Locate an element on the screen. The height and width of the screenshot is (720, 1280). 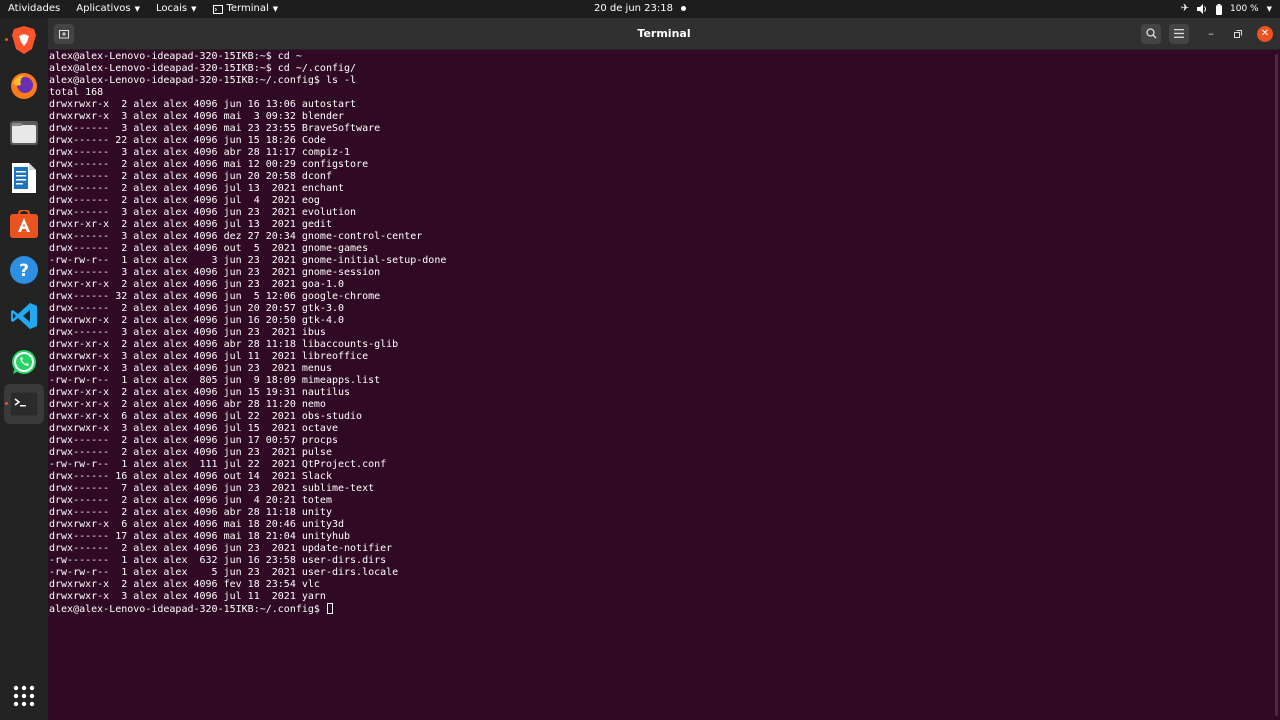
new-tab-icon is located at coordinates (64, 34).